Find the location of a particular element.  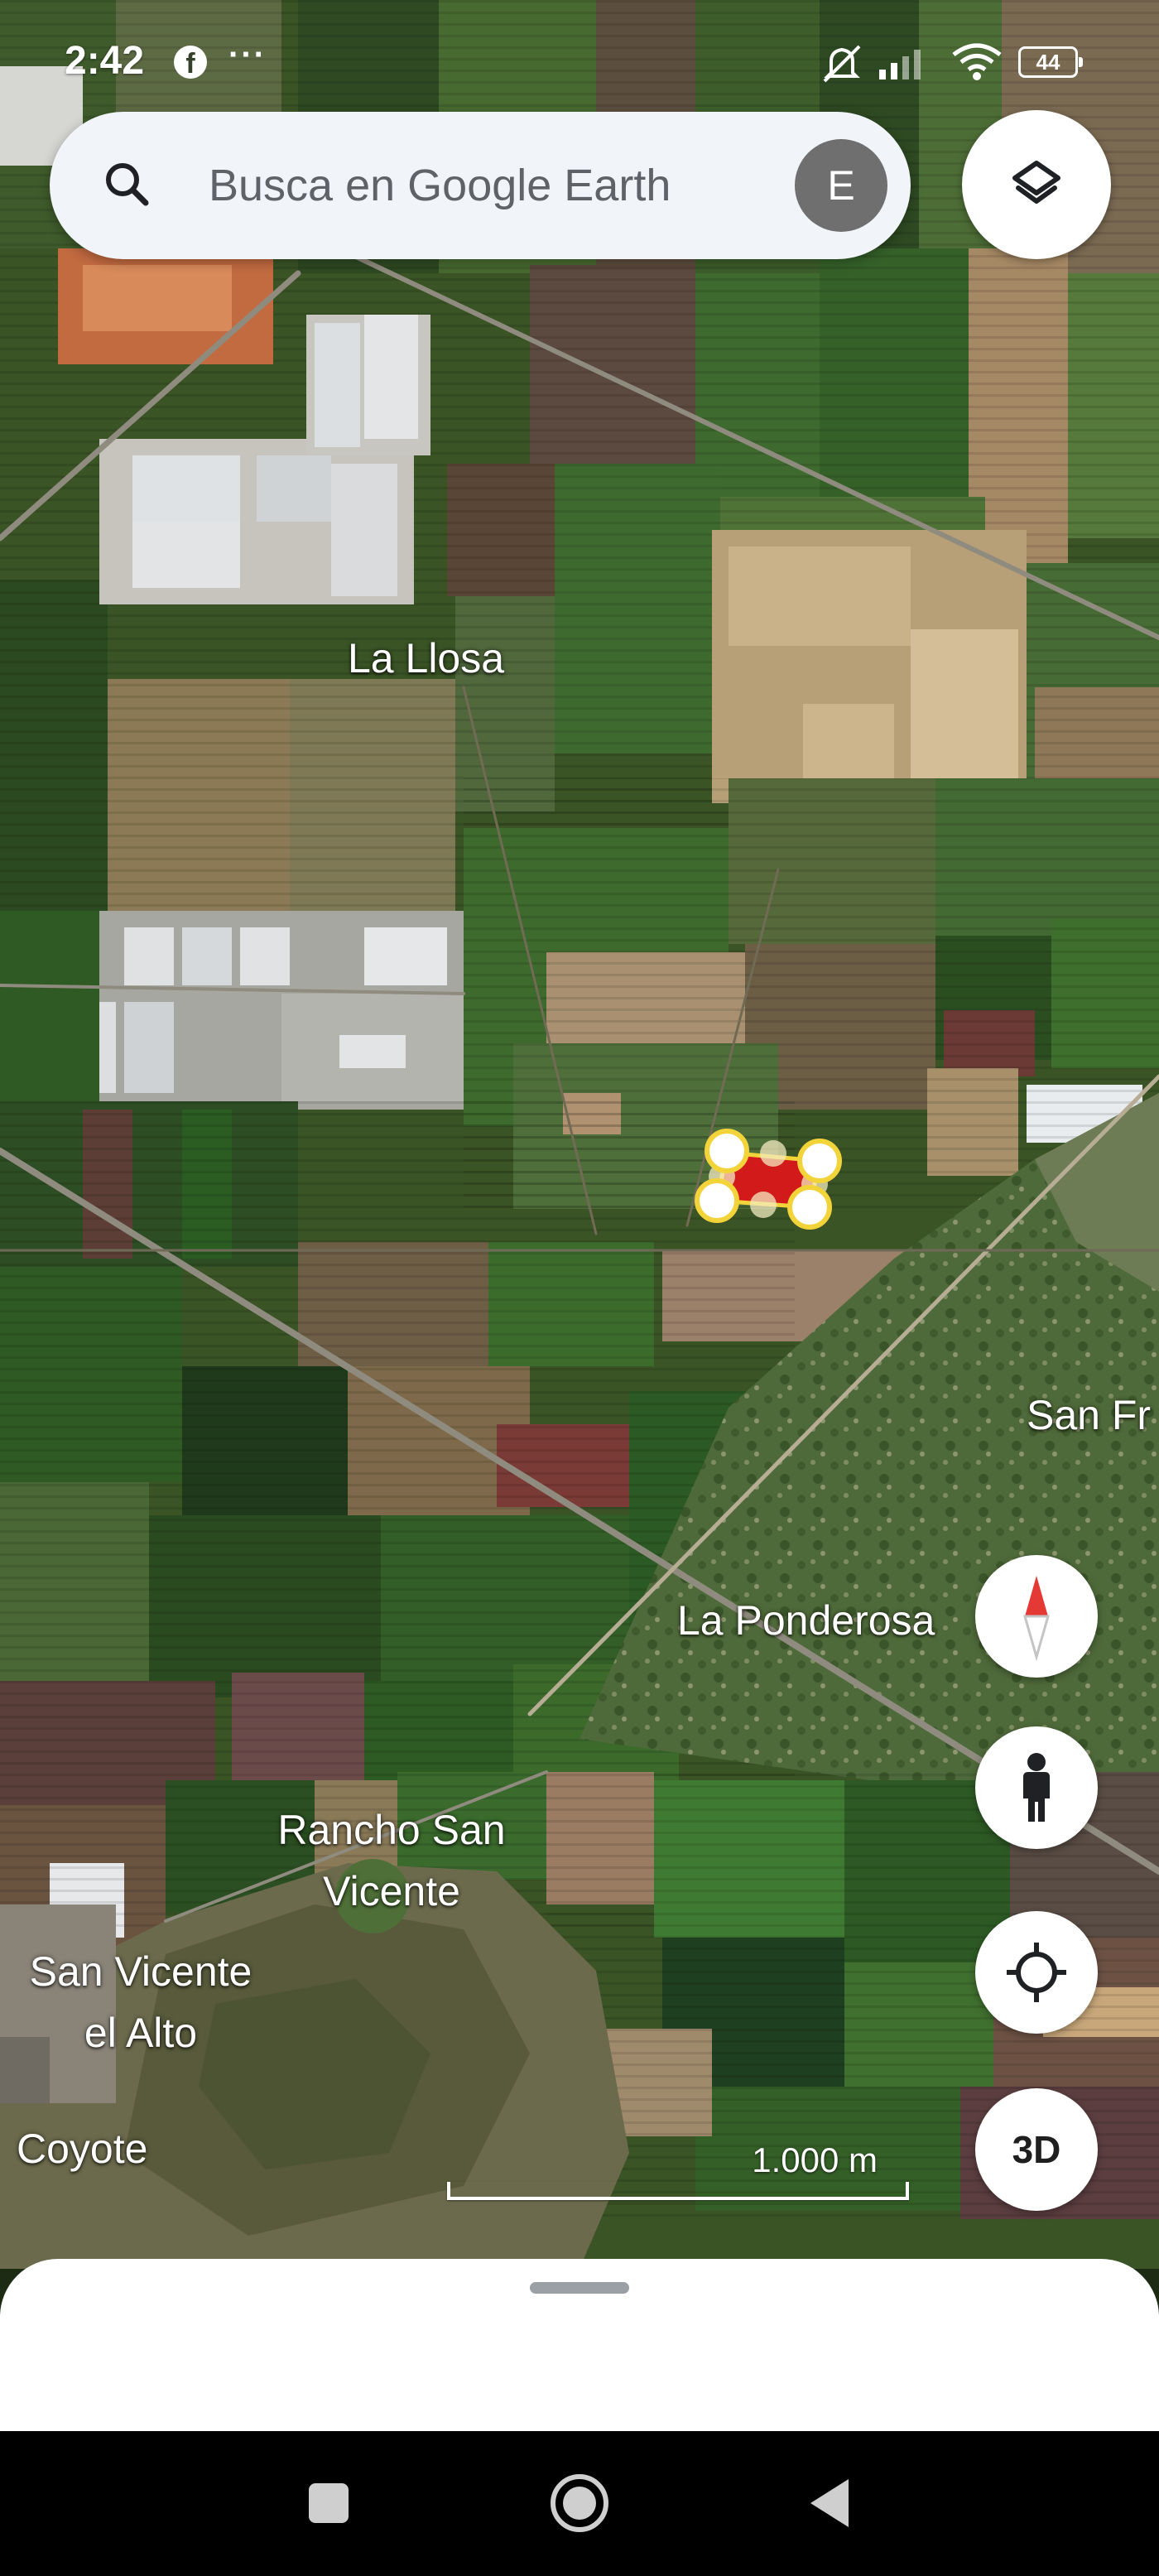

layers-button is located at coordinates (1036, 184).